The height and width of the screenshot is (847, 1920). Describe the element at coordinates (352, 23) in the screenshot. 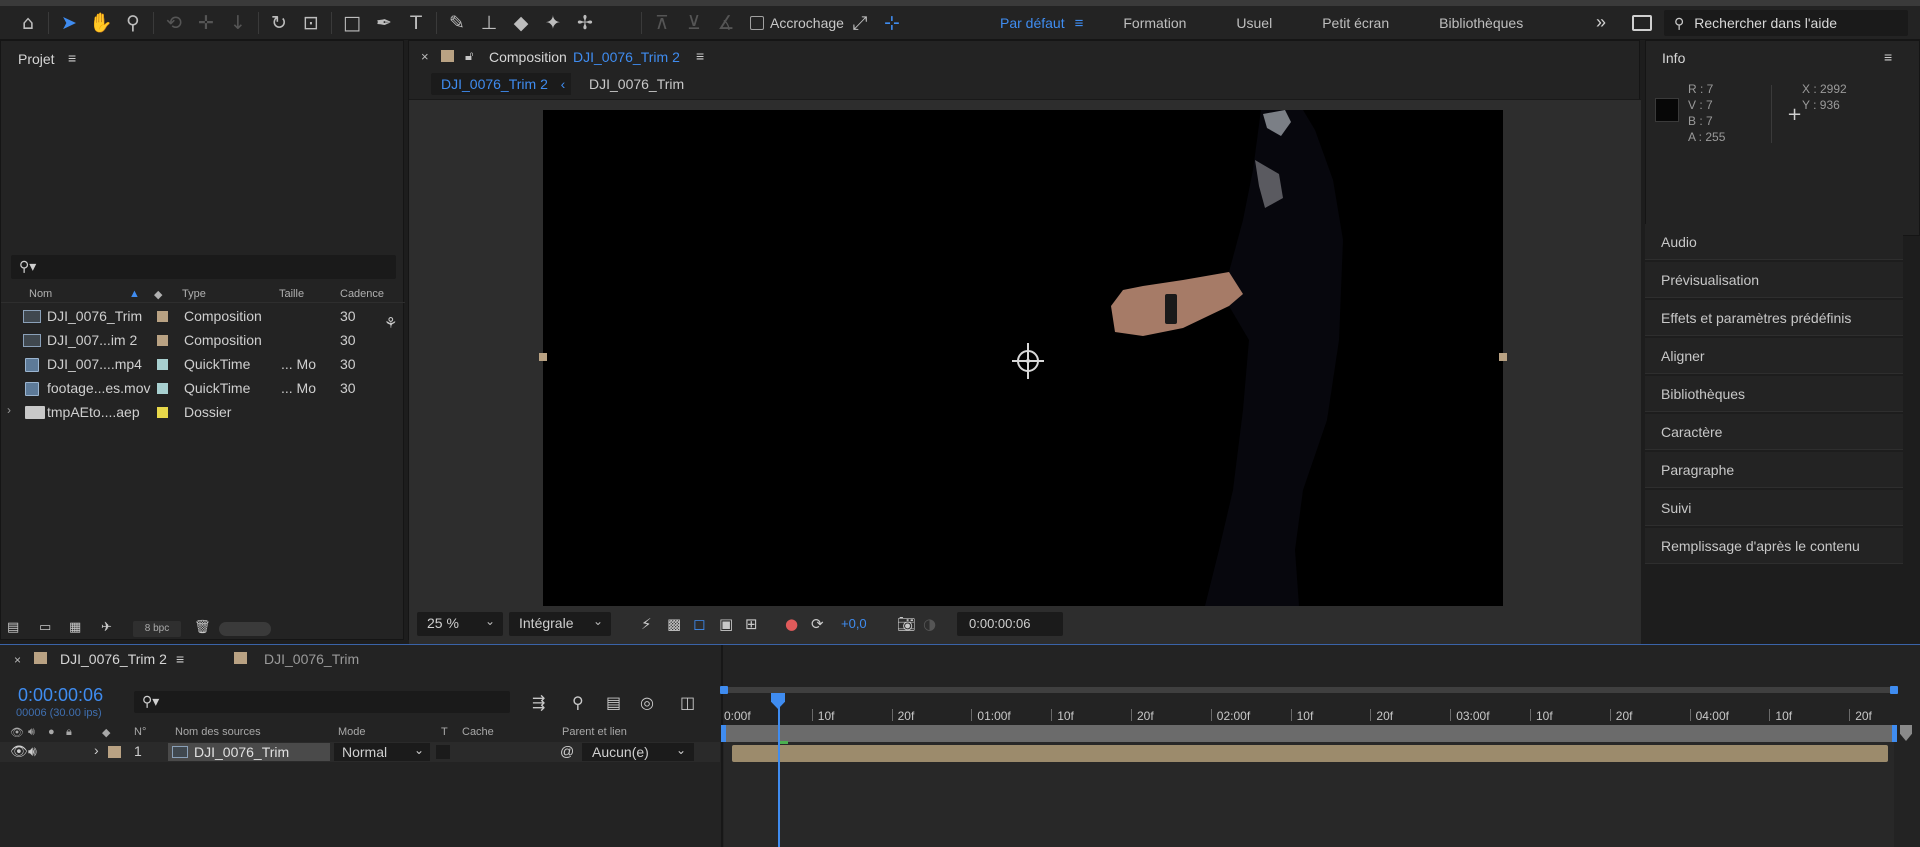

I see `rectangle-tool-icon: □` at that location.